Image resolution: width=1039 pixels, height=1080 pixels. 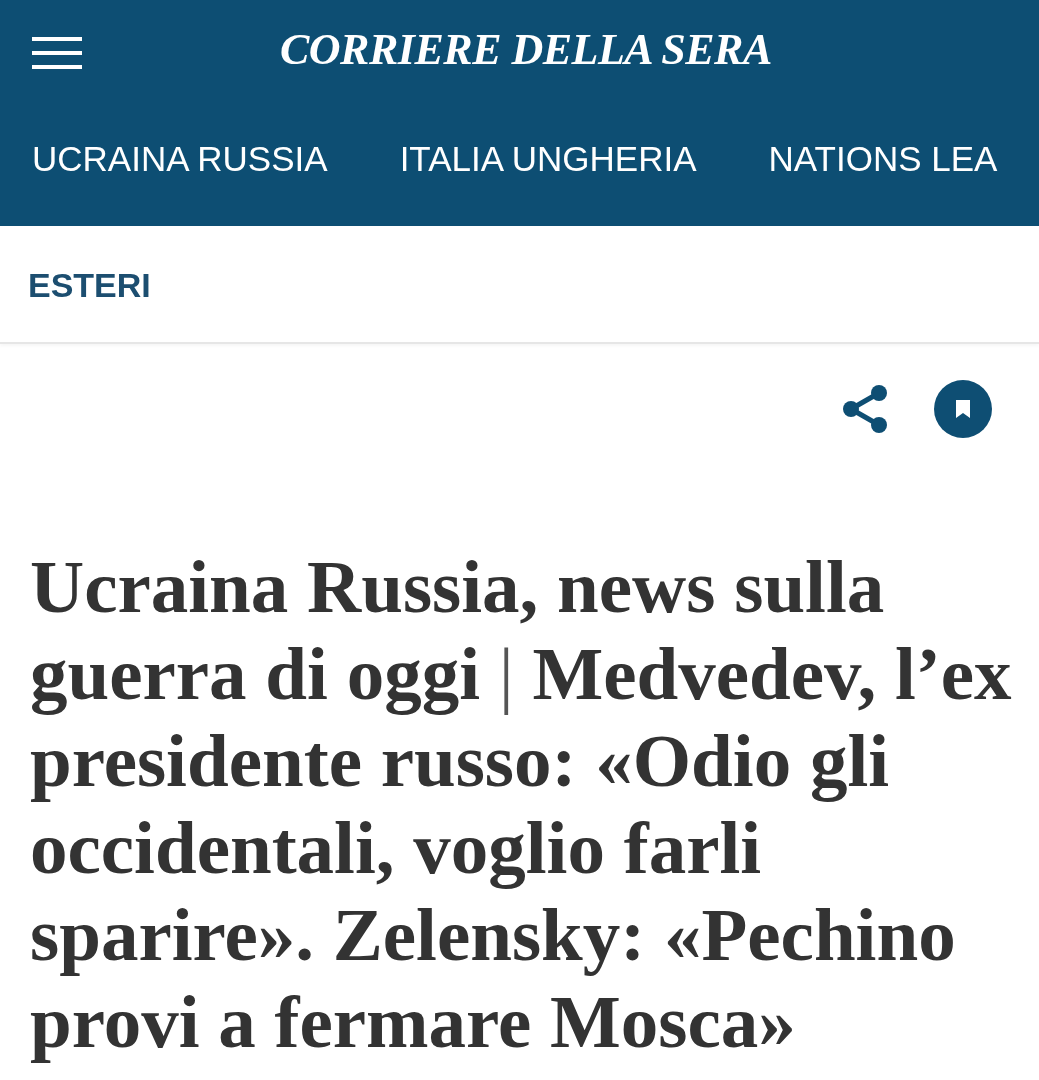 I want to click on nav-tab: NATIONS LEA, so click(x=883, y=159).